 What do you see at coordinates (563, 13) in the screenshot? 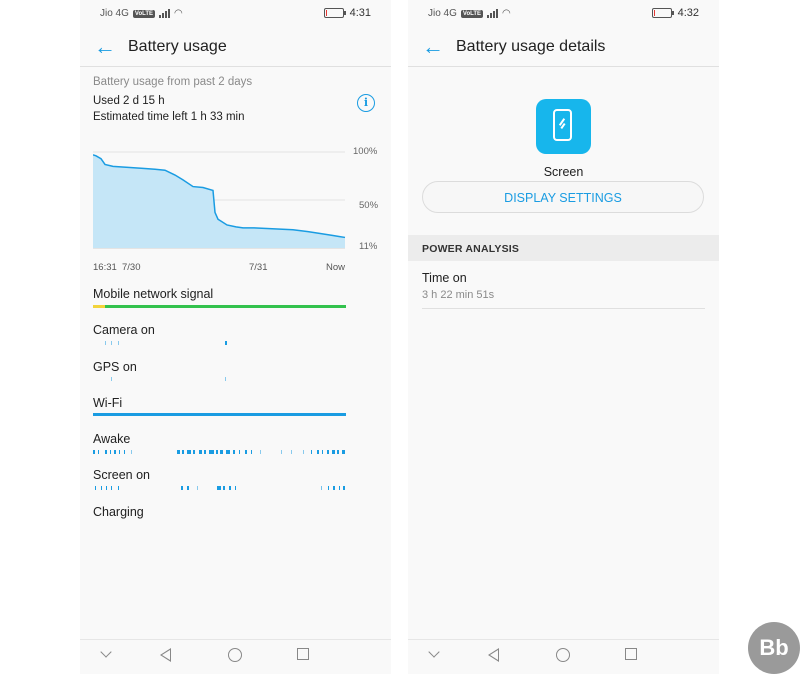
I see `status-bar: Jio 4G VoLTE ◠ 4:32` at bounding box center [563, 13].